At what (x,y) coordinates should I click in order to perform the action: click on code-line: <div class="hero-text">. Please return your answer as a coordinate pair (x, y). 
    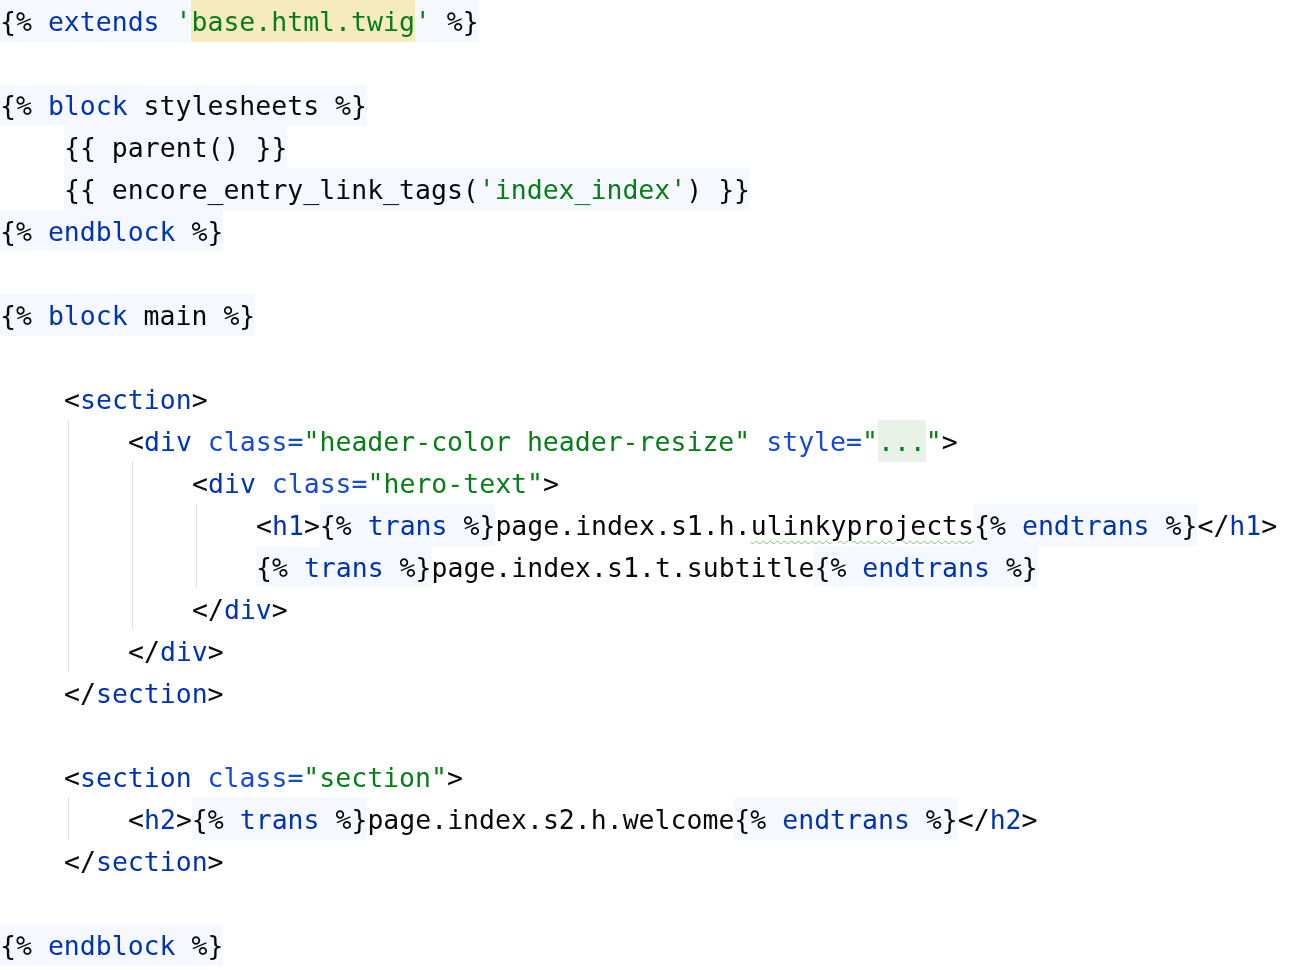
    Looking at the image, I should click on (375, 483).